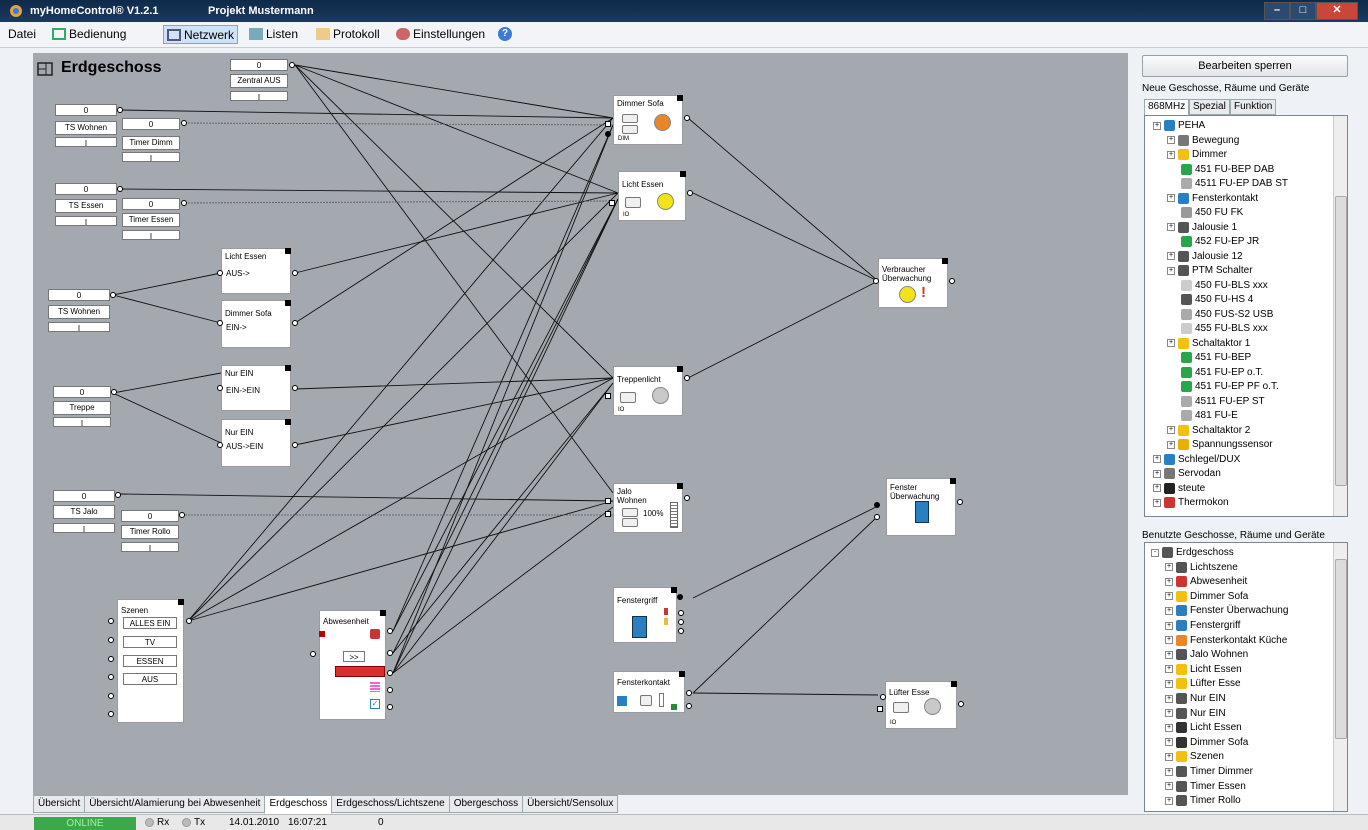  I want to click on checkbox-icon: ✓, so click(375, 704).